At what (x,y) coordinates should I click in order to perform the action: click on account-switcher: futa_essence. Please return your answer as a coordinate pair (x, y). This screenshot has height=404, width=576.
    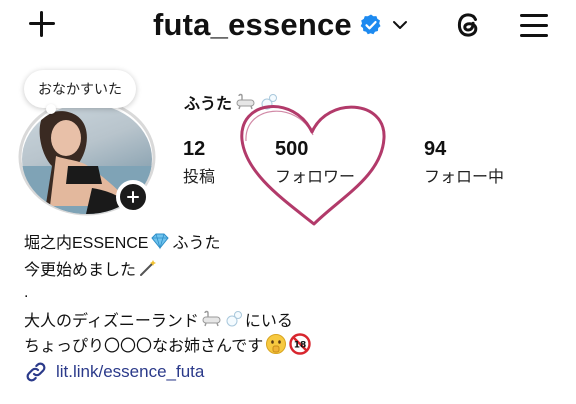
    Looking at the image, I should click on (280, 25).